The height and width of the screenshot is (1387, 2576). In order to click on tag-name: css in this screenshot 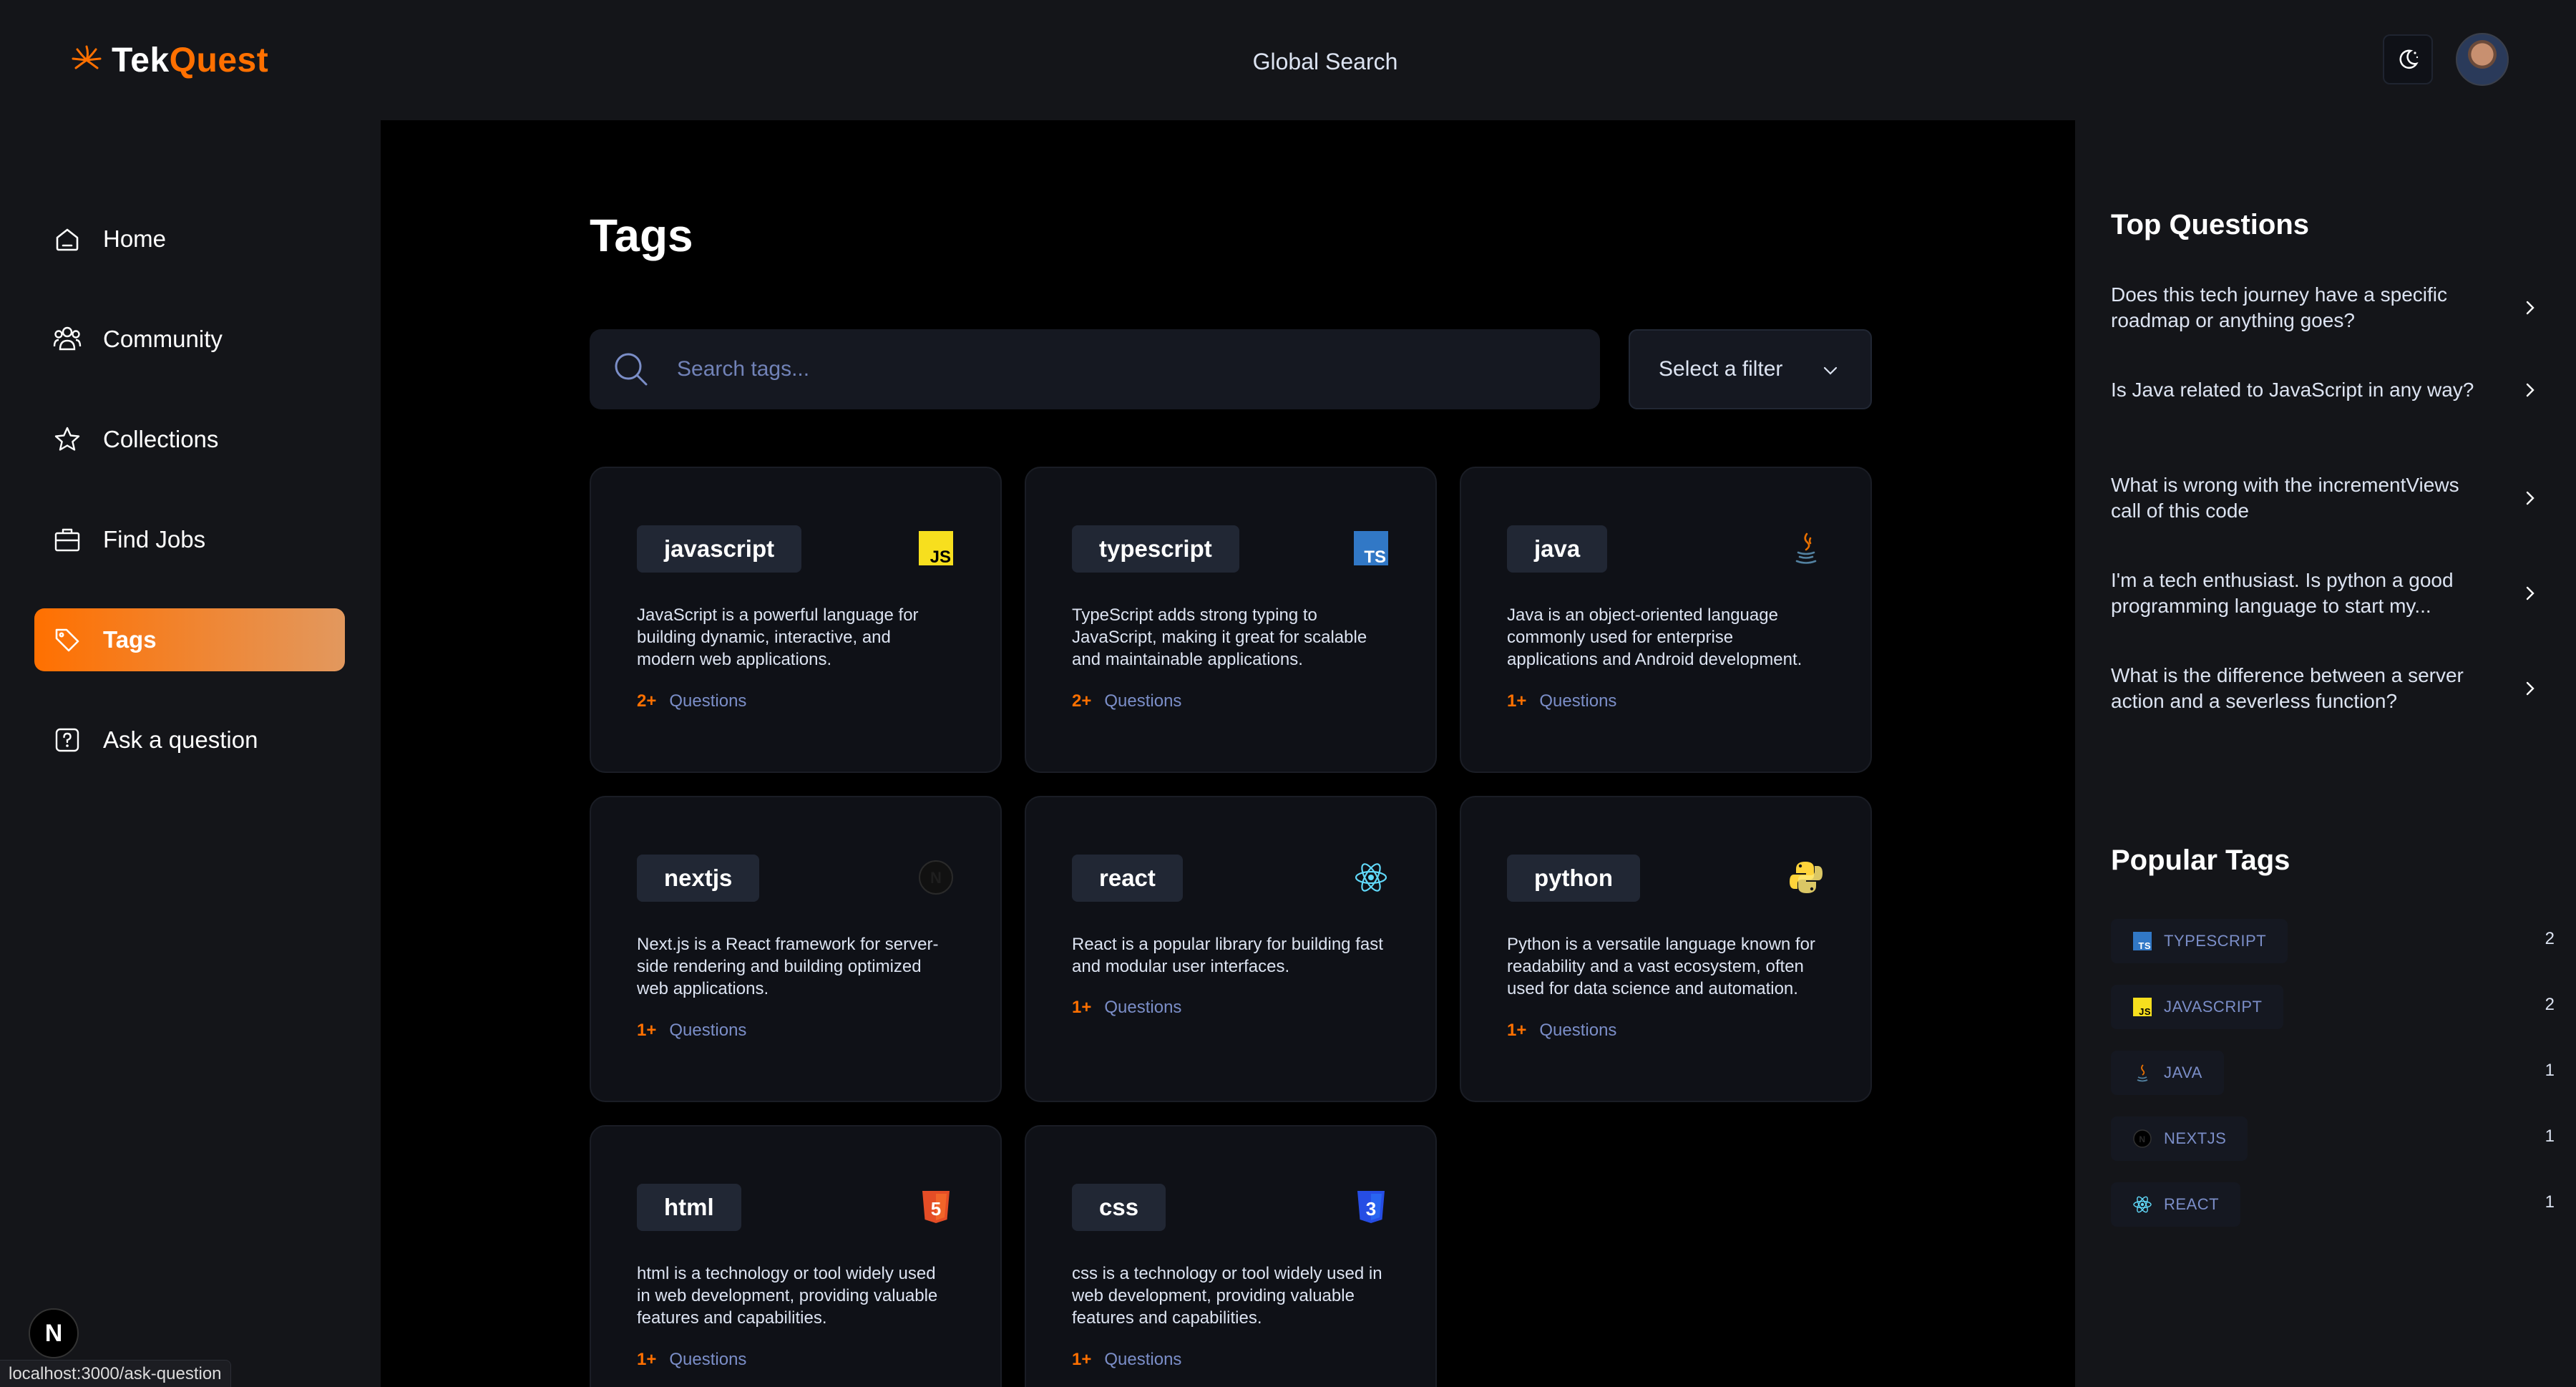, I will do `click(1119, 1207)`.